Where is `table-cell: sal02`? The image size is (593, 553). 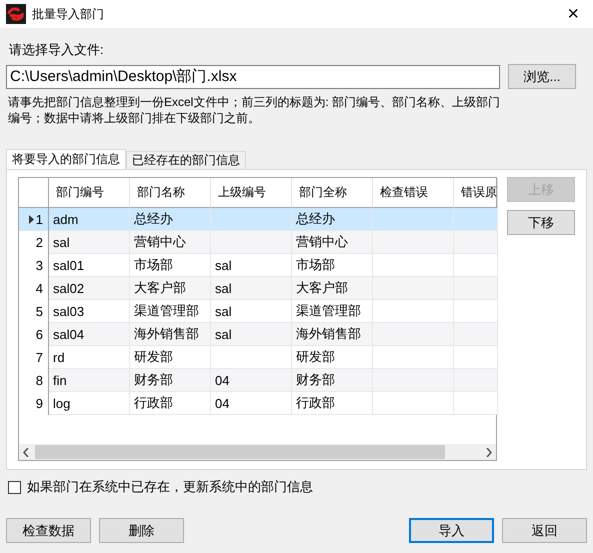 table-cell: sal02 is located at coordinates (89, 288).